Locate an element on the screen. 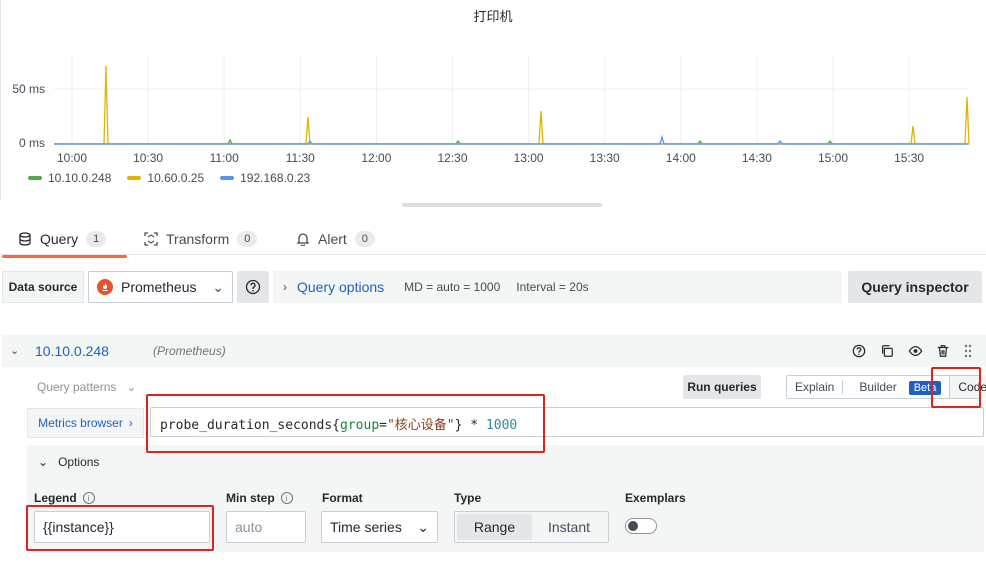 This screenshot has height=566, width=986. minstep-field-label: Min step i is located at coordinates (259, 498).